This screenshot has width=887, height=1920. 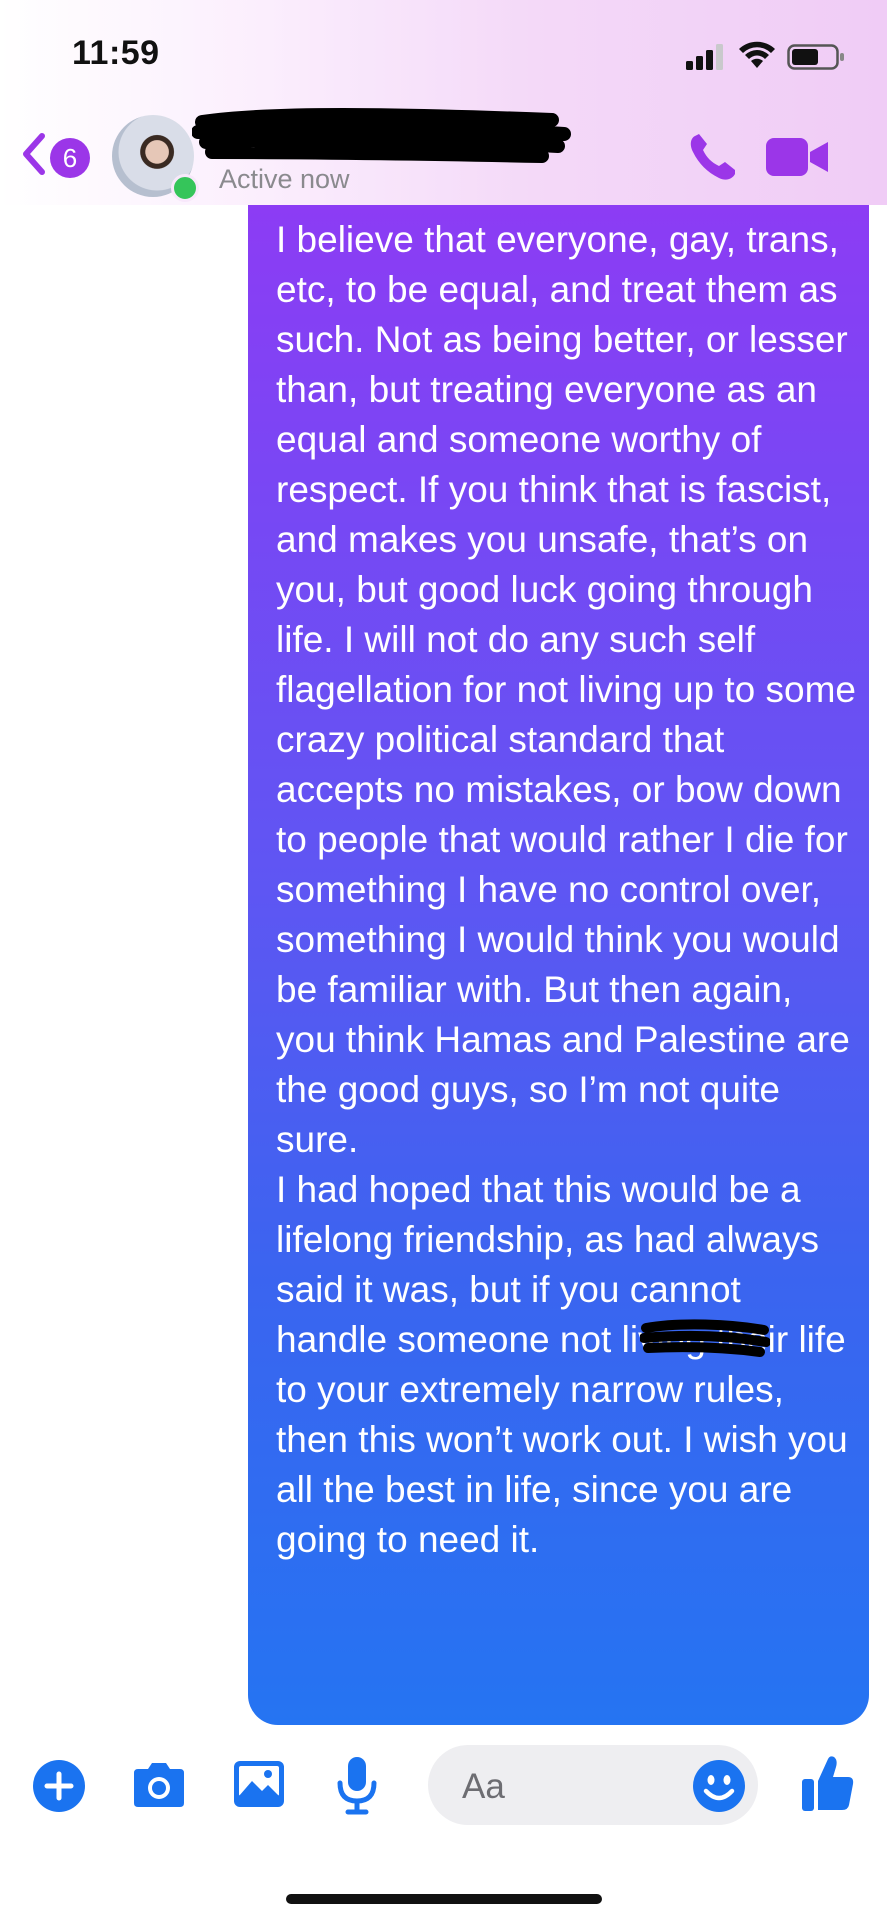 What do you see at coordinates (33, 154) in the screenshot?
I see `back-chevron-icon` at bounding box center [33, 154].